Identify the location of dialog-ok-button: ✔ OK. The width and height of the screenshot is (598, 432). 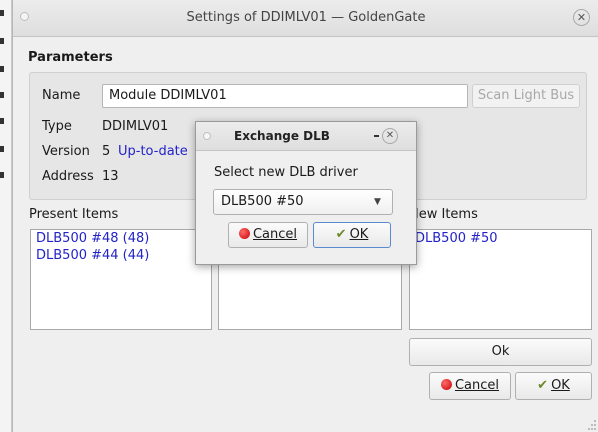
(352, 235).